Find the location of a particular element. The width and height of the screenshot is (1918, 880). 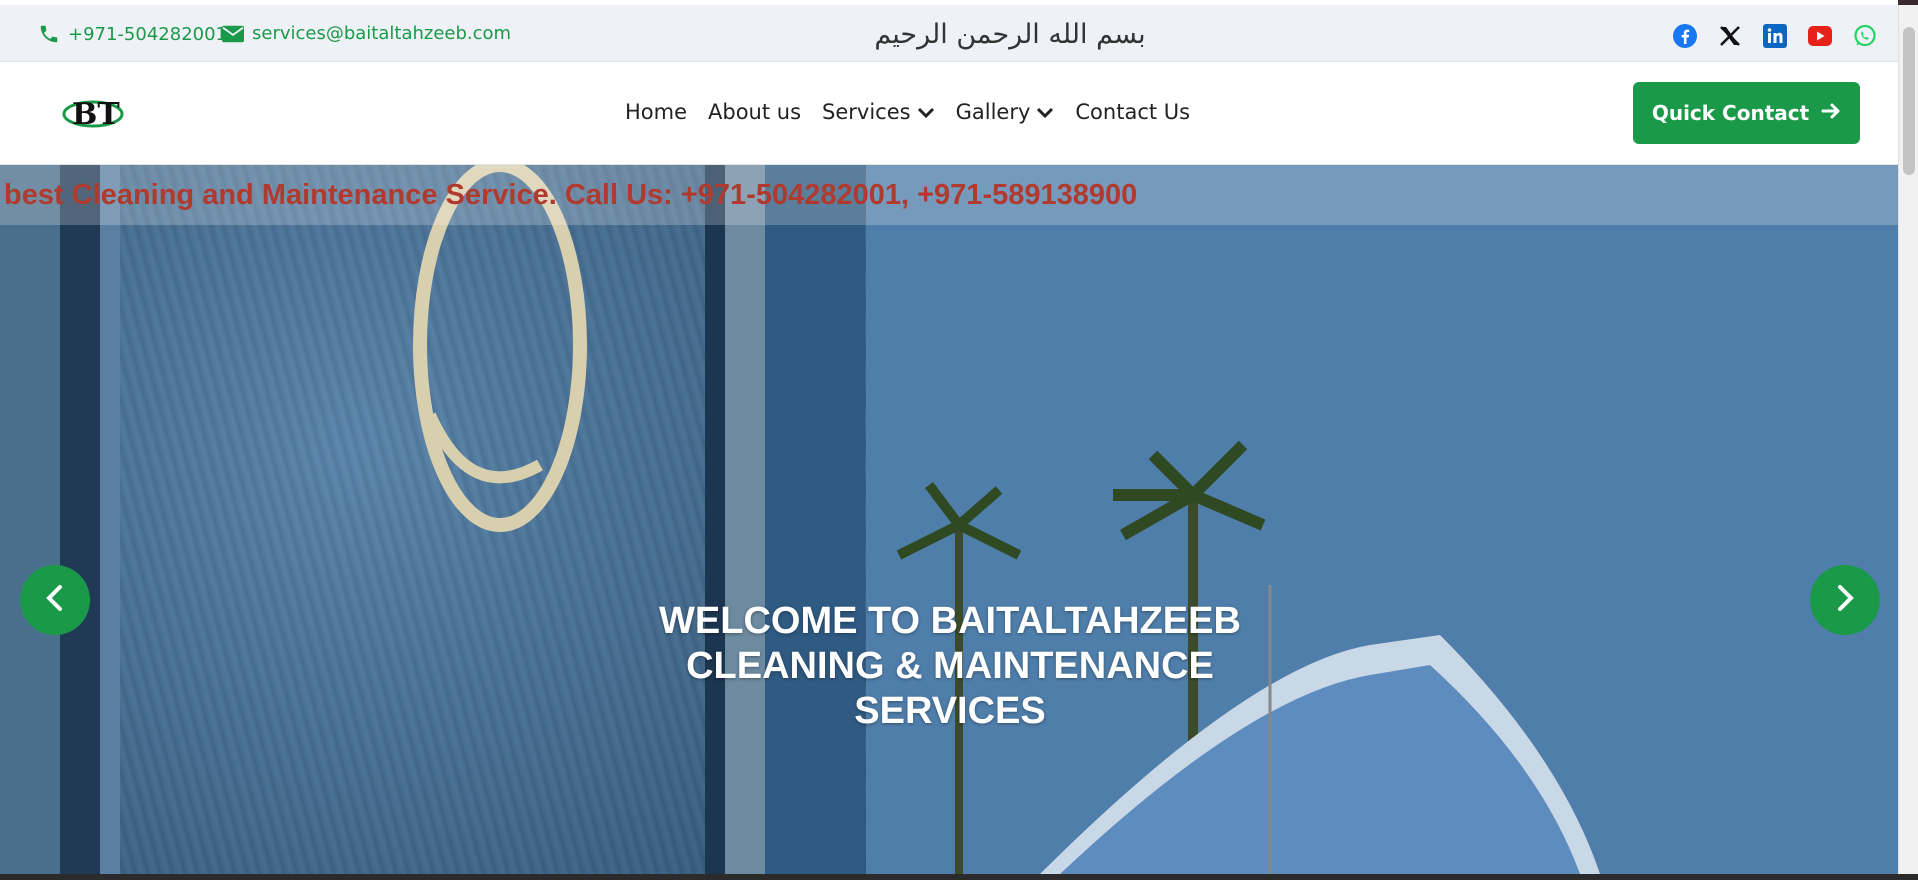

nav-about: About us is located at coordinates (754, 112).